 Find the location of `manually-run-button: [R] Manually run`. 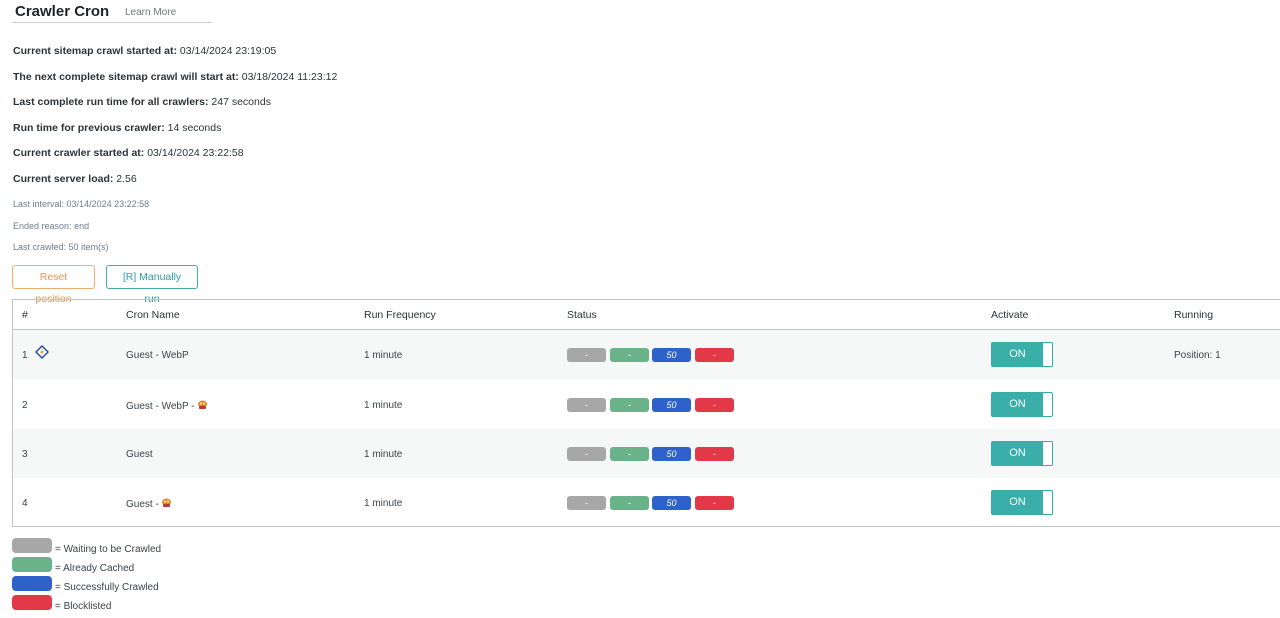

manually-run-button: [R] Manually run is located at coordinates (152, 285).